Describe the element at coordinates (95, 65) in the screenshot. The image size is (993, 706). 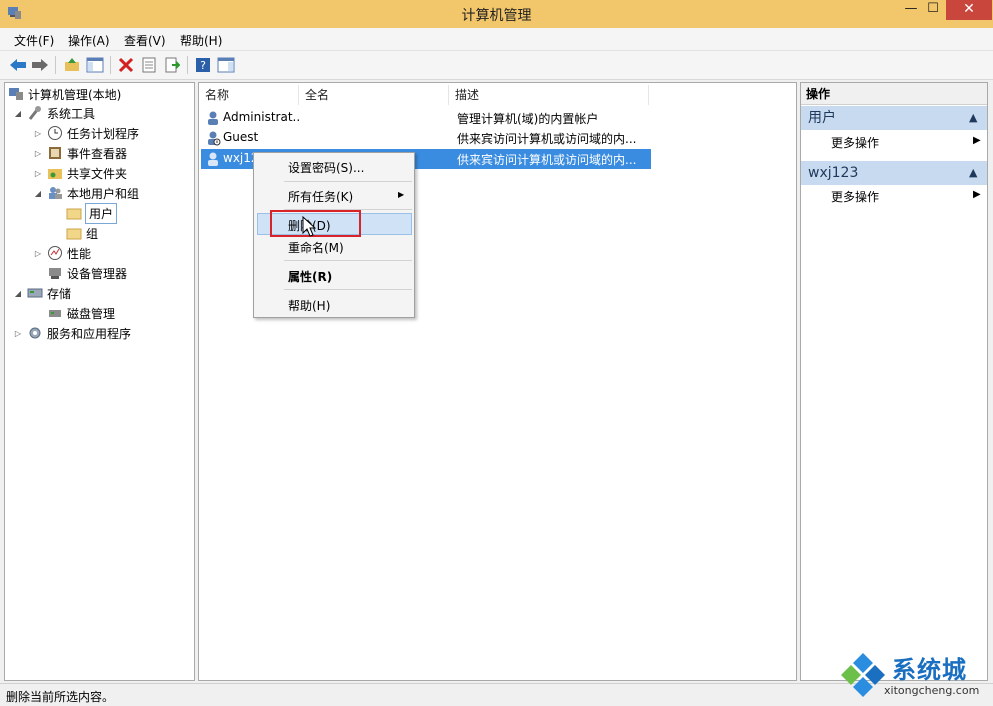
I see `show-hide-tree-icon` at that location.